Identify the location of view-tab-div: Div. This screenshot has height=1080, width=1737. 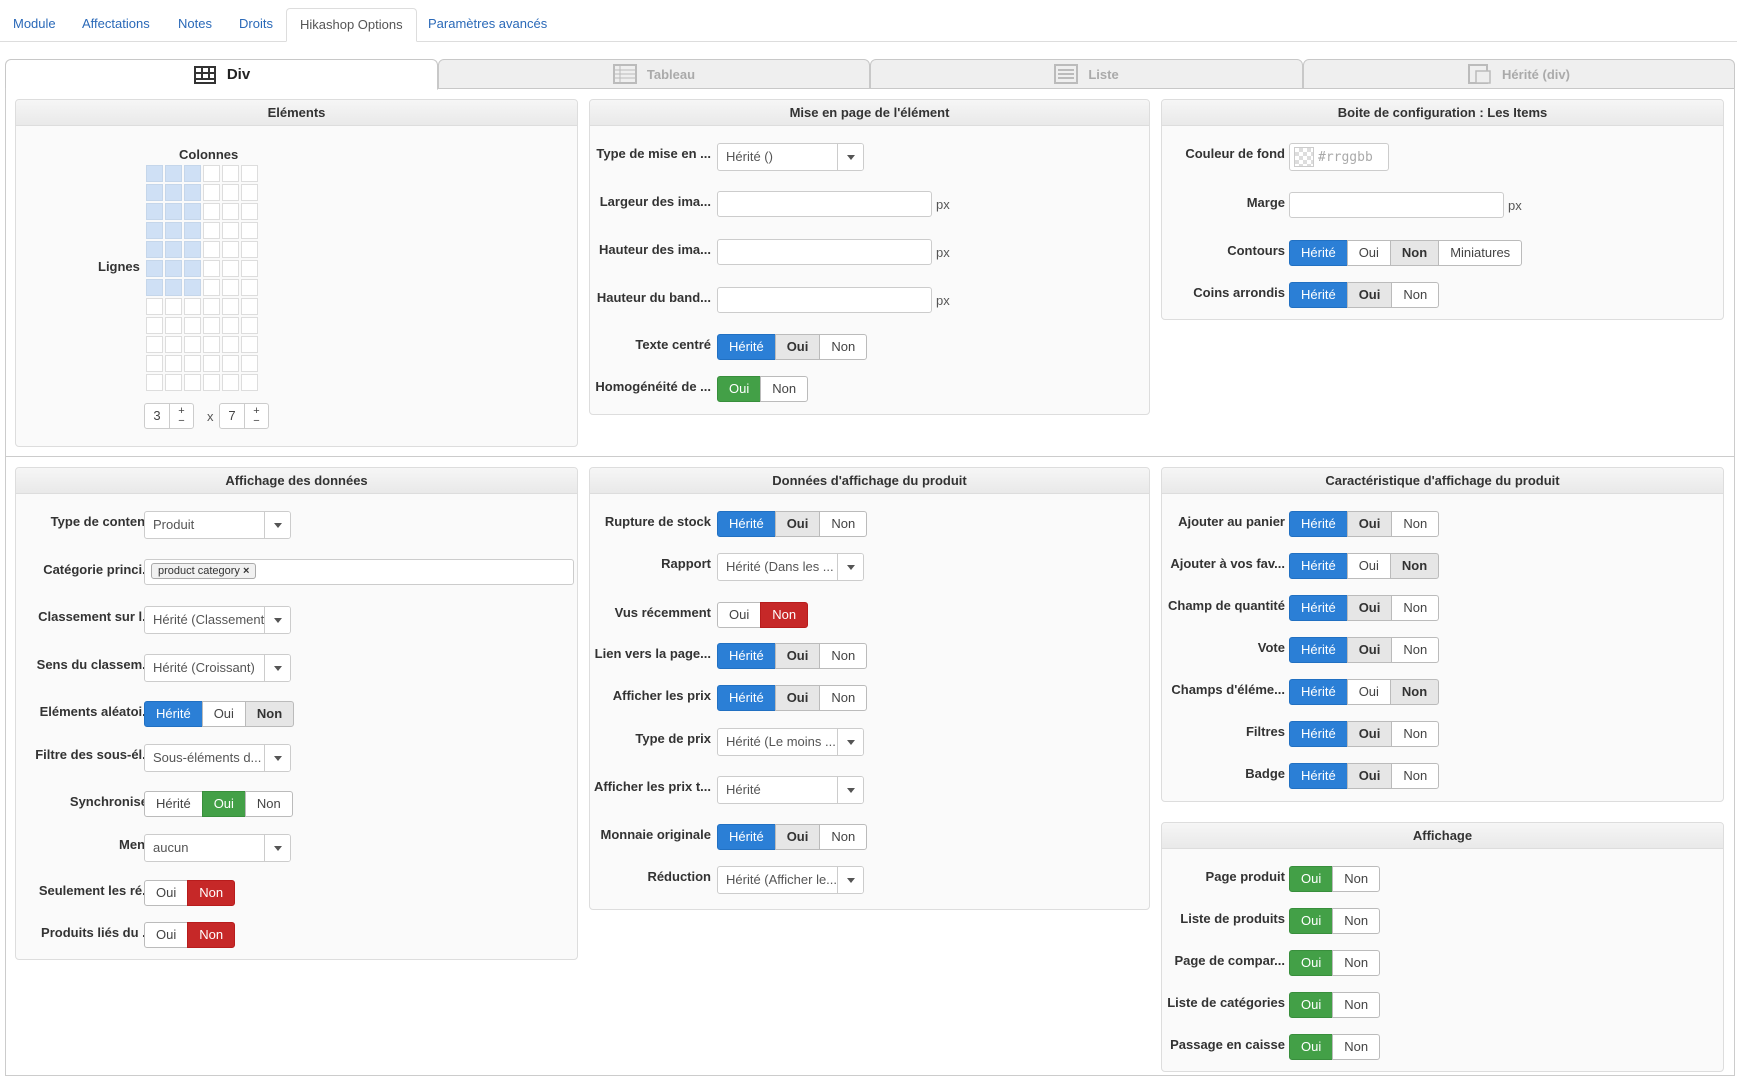
(221, 74).